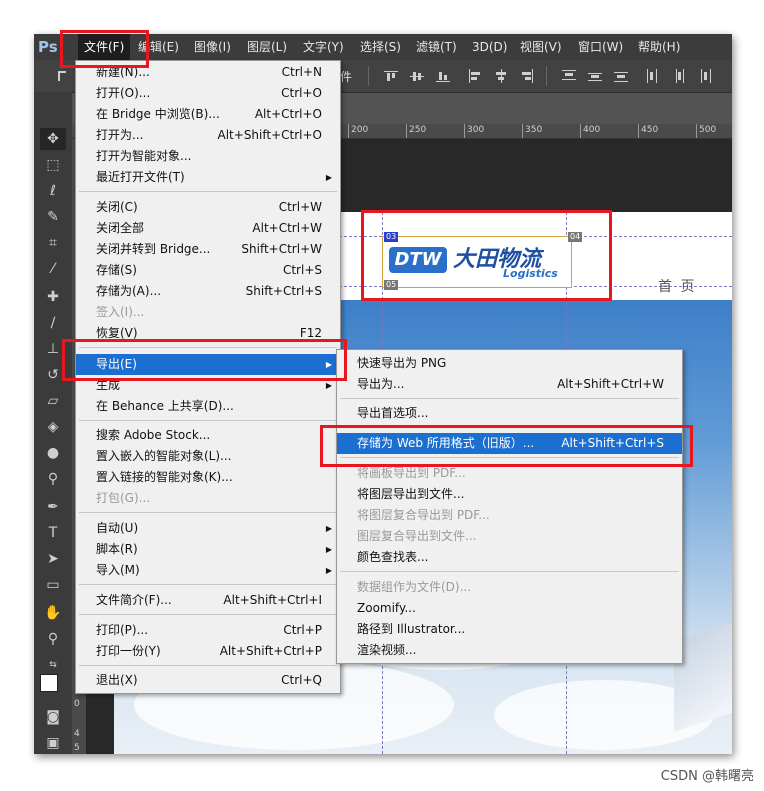  I want to click on menu-type: 文字(Y), so click(323, 47).